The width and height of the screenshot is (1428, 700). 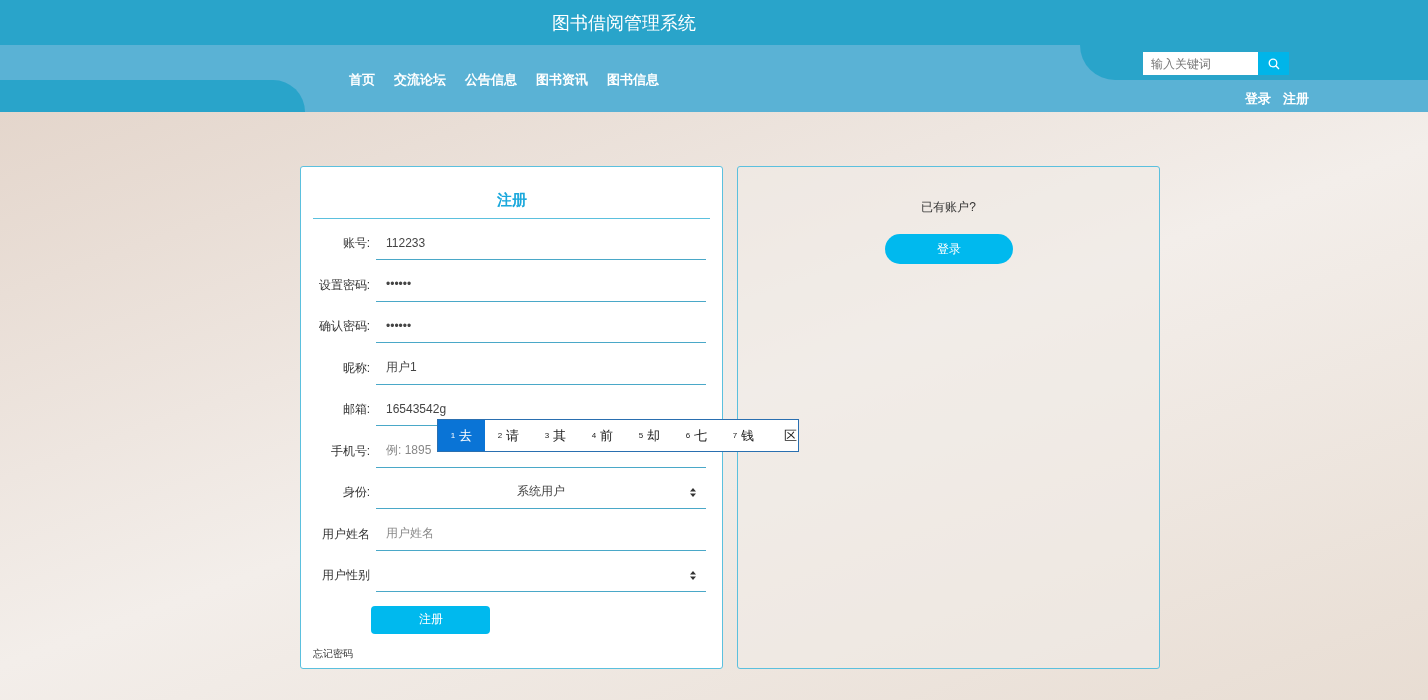 I want to click on field-label: 手机号:, so click(x=349, y=451).